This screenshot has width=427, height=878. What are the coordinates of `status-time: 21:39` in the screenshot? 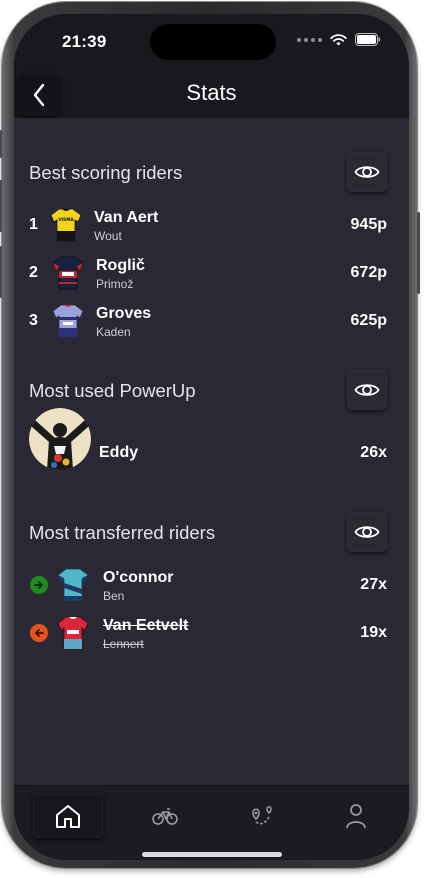 It's located at (84, 41).